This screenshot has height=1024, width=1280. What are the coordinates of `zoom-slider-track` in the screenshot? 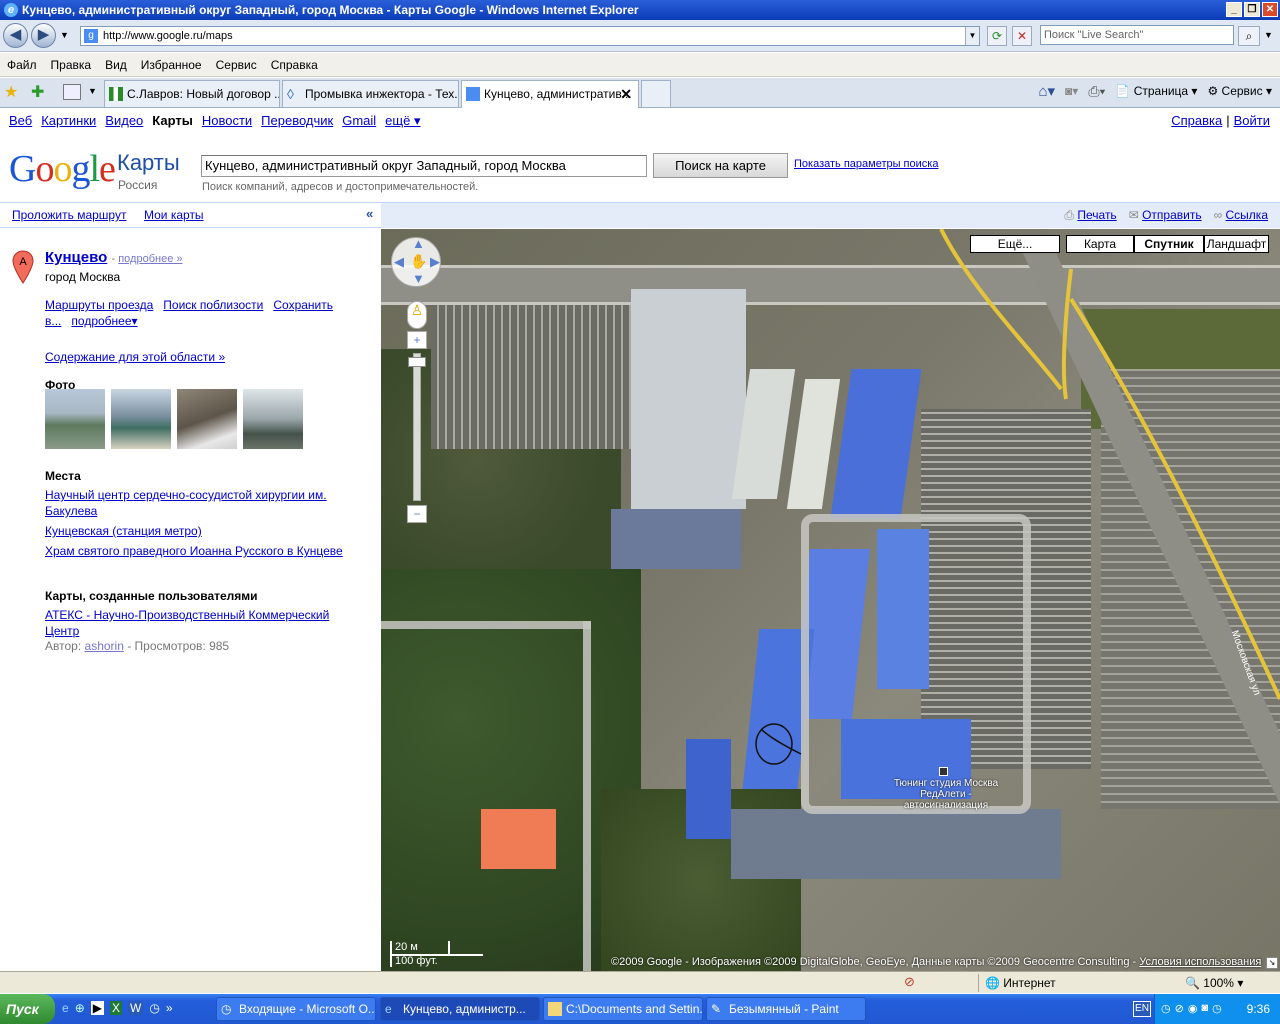 It's located at (417, 427).